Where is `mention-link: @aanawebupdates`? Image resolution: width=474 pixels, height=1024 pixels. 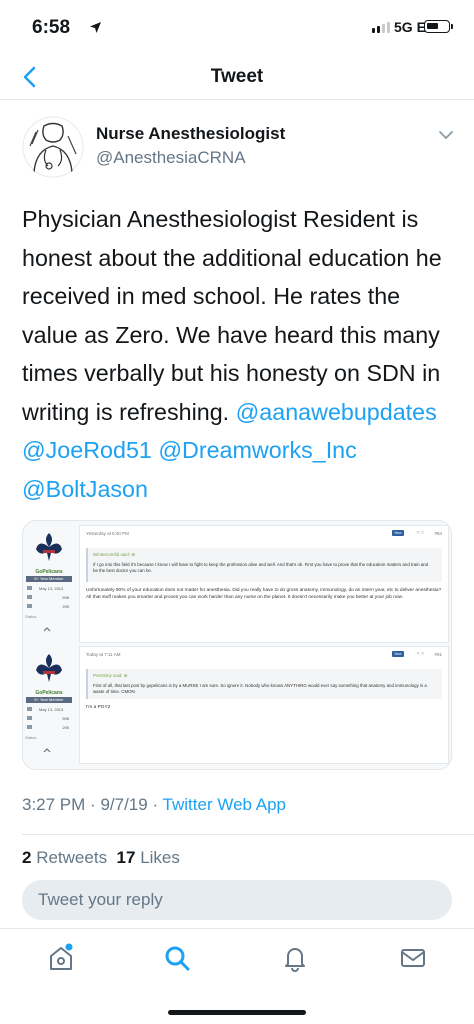 mention-link: @aanawebupdates is located at coordinates (336, 412).